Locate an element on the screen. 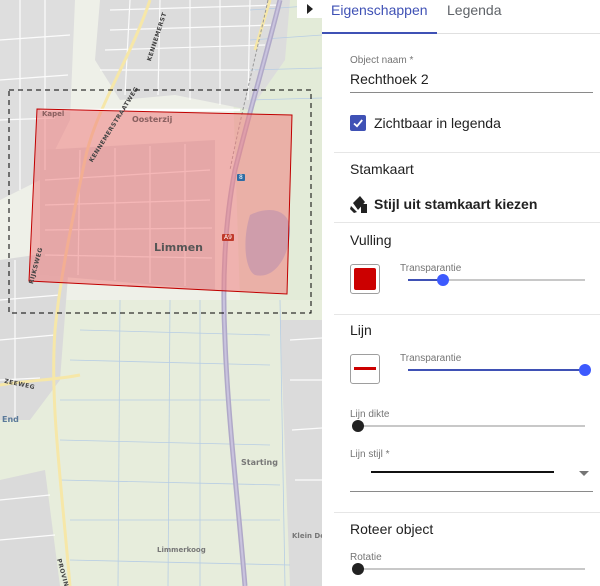  tab-eigenschappen: Eigenschappen is located at coordinates (379, 17).